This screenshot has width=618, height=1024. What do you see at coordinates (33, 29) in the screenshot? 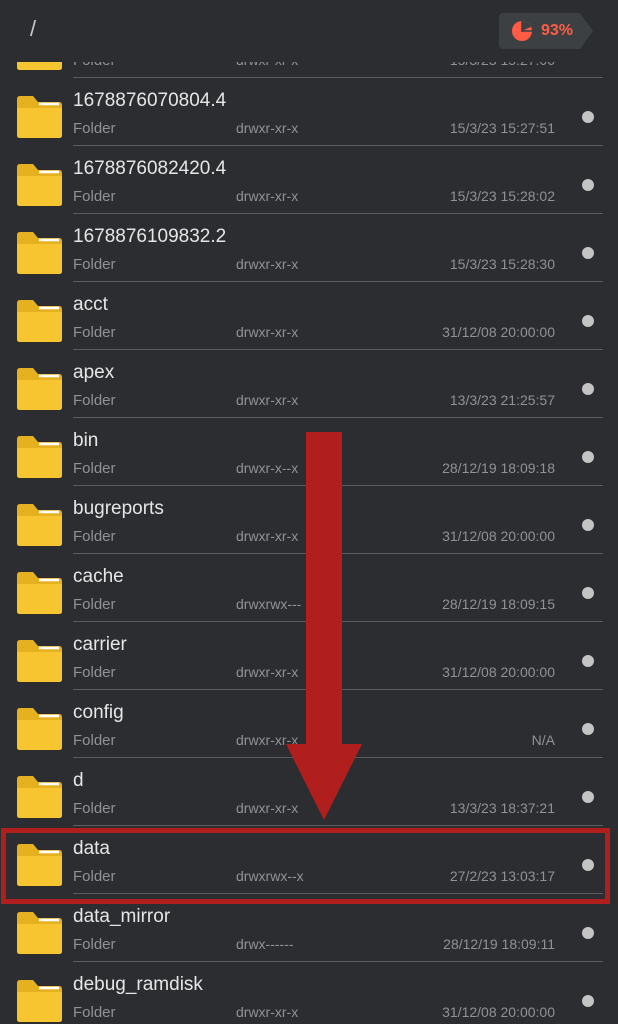
I see `current-path: /` at bounding box center [33, 29].